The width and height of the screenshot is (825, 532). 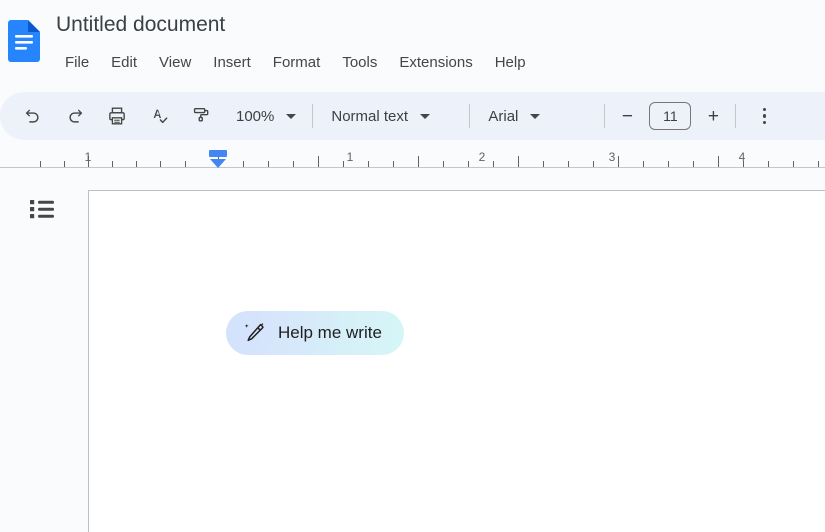 What do you see at coordinates (503, 116) in the screenshot?
I see `font-family-label: Arial` at bounding box center [503, 116].